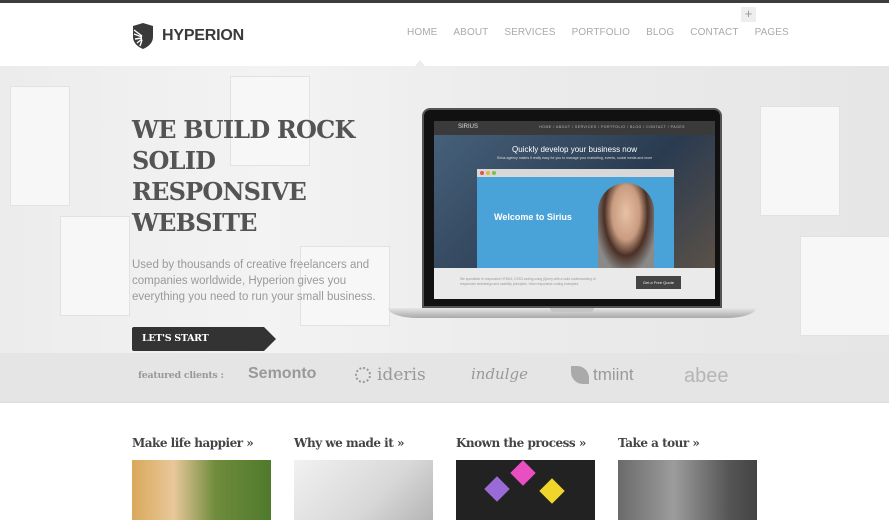 This screenshot has width=889, height=520. Describe the element at coordinates (529, 32) in the screenshot. I see `nav-services: SERVICES` at that location.